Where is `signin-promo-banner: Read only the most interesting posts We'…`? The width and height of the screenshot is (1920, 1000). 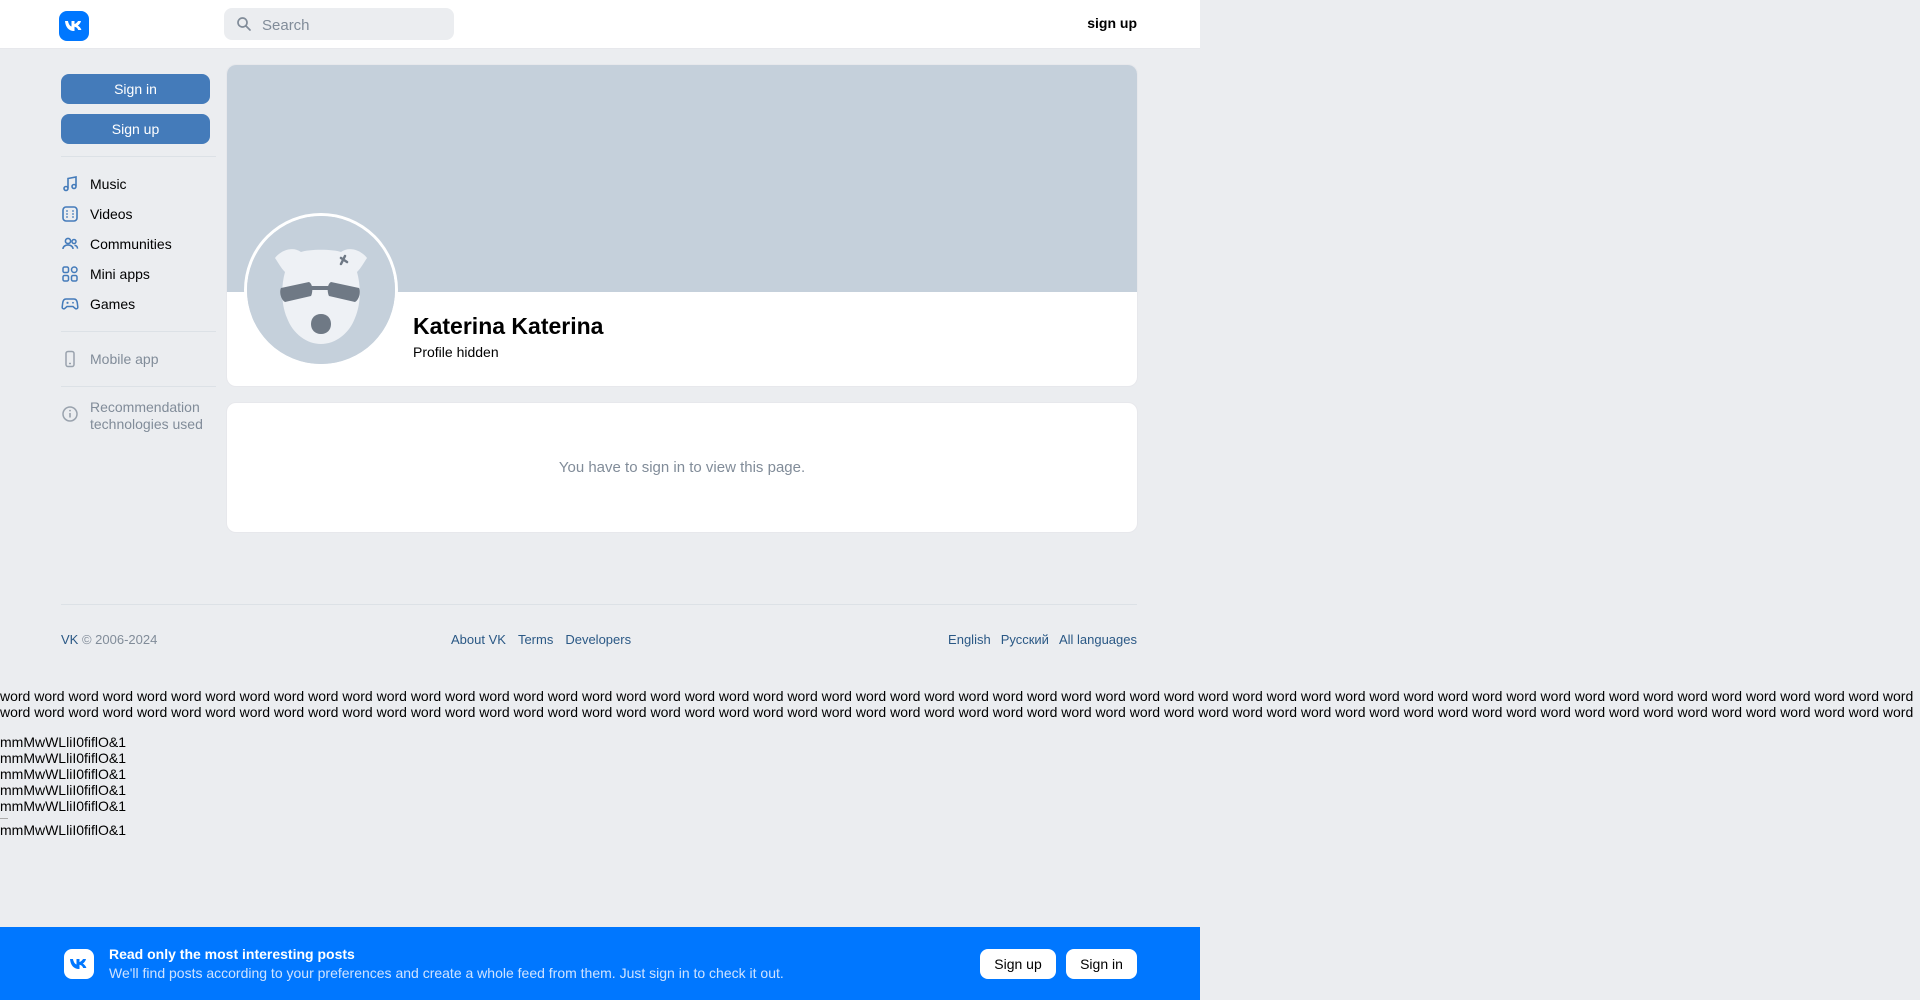
signin-promo-banner: Read only the most interesting posts We'… is located at coordinates (600, 963).